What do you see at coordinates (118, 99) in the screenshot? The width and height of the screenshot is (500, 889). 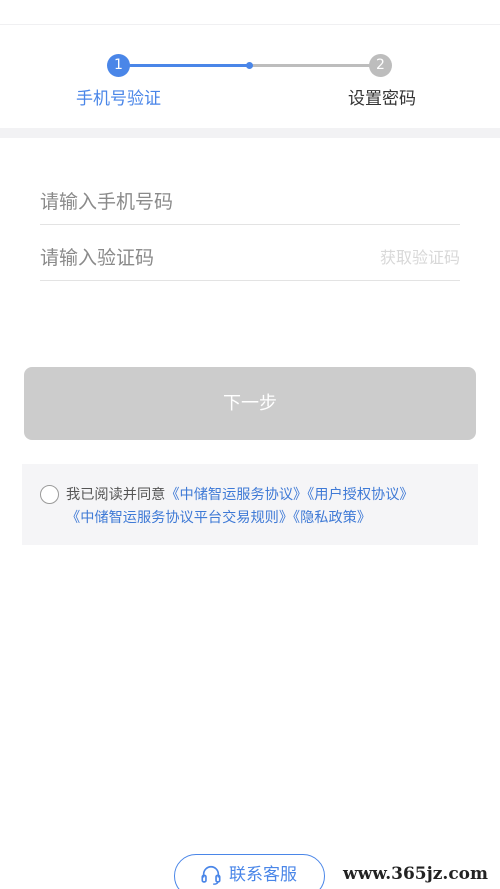 I see `step-1-label: 手机号验证` at bounding box center [118, 99].